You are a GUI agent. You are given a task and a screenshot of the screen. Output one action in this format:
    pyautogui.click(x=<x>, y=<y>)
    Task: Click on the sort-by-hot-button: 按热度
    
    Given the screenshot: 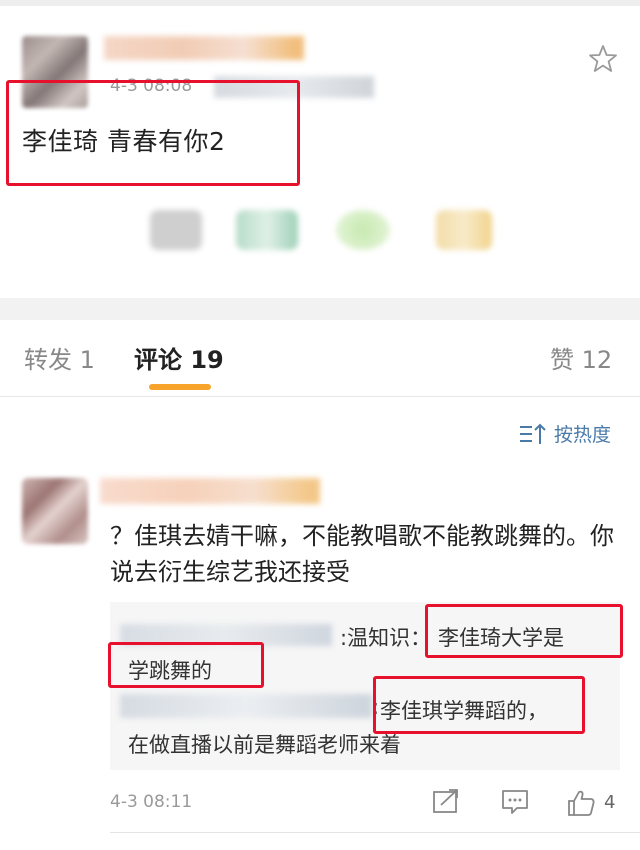 What is the action you would take?
    pyautogui.click(x=564, y=433)
    